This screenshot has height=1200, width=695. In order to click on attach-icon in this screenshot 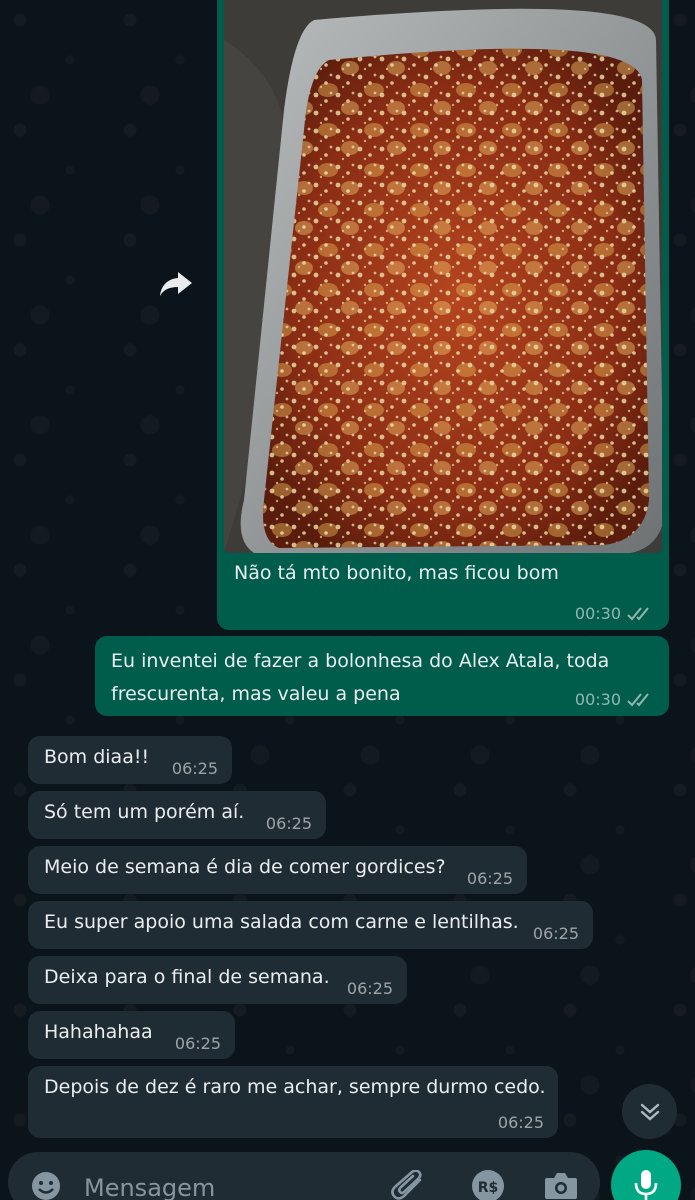, I will do `click(410, 1185)`.